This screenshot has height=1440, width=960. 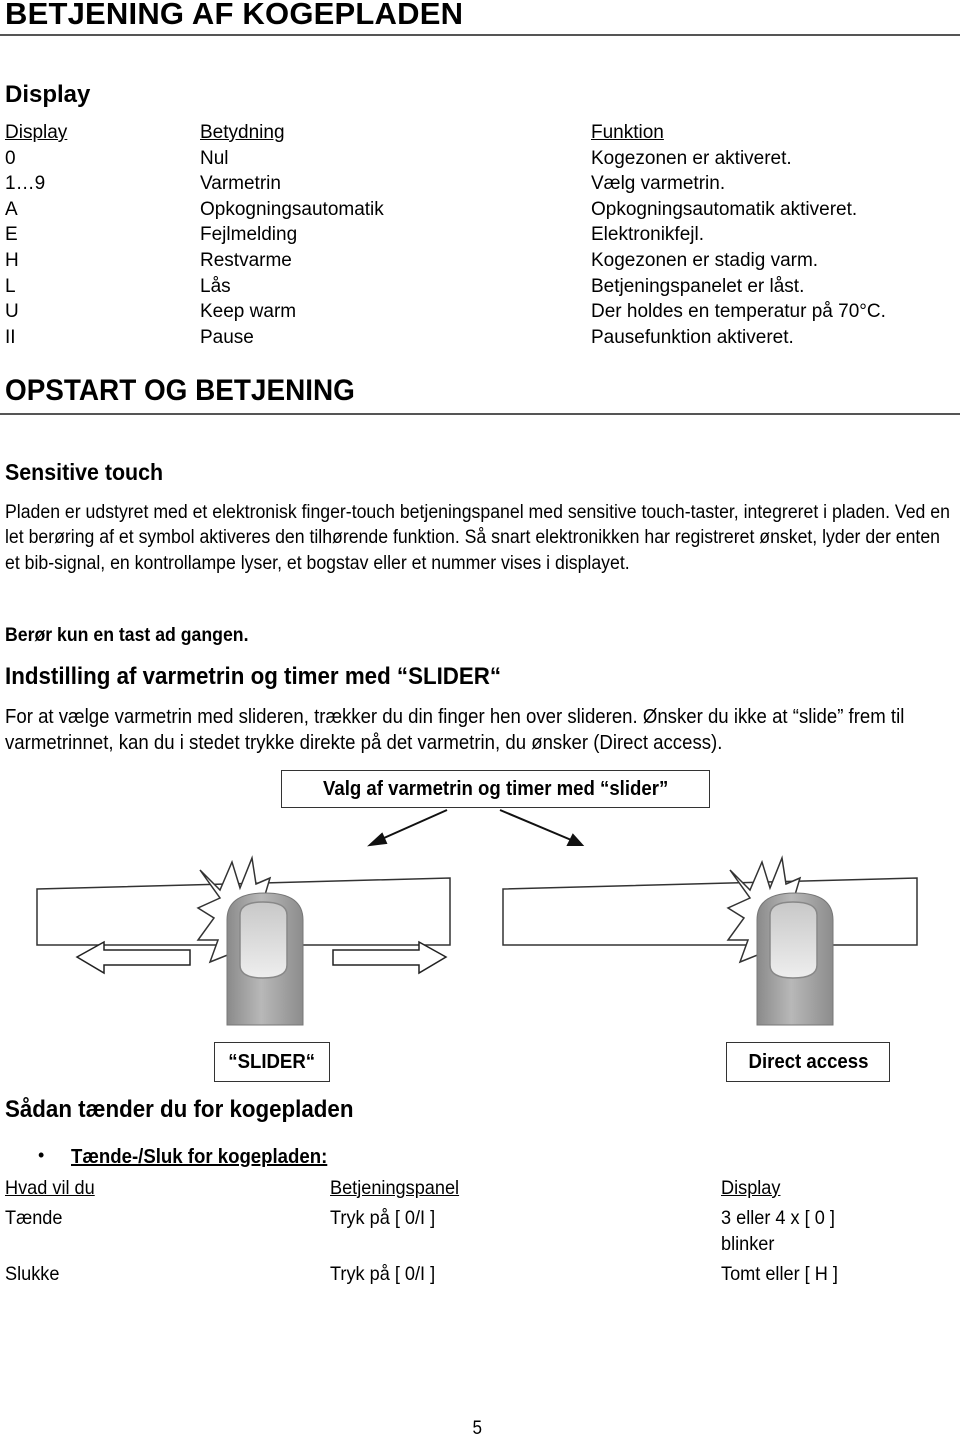 What do you see at coordinates (480, 35) in the screenshot?
I see `title-divider` at bounding box center [480, 35].